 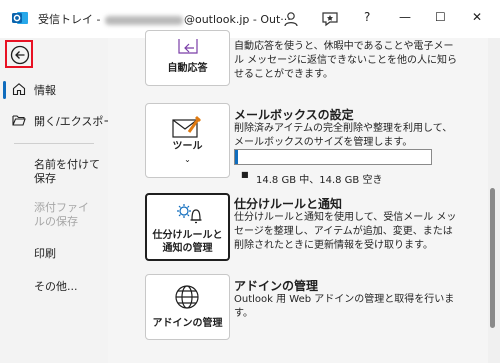 What do you see at coordinates (71, 19) in the screenshot?
I see `title-prefix: 受信トレイ -` at bounding box center [71, 19].